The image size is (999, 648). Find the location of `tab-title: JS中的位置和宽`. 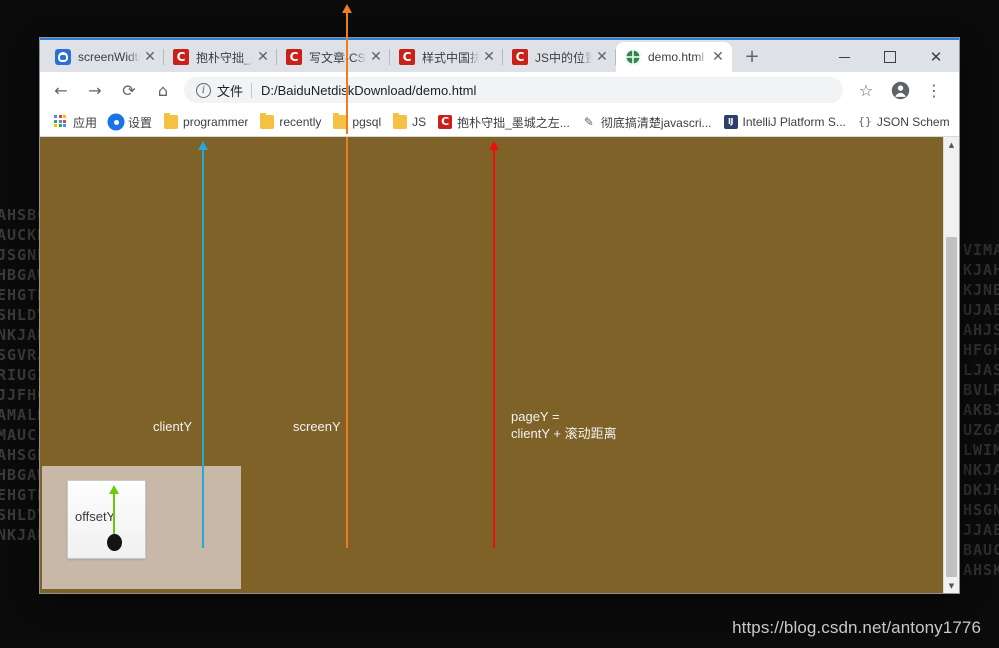

tab-title: JS中的位置和宽 is located at coordinates (563, 57).